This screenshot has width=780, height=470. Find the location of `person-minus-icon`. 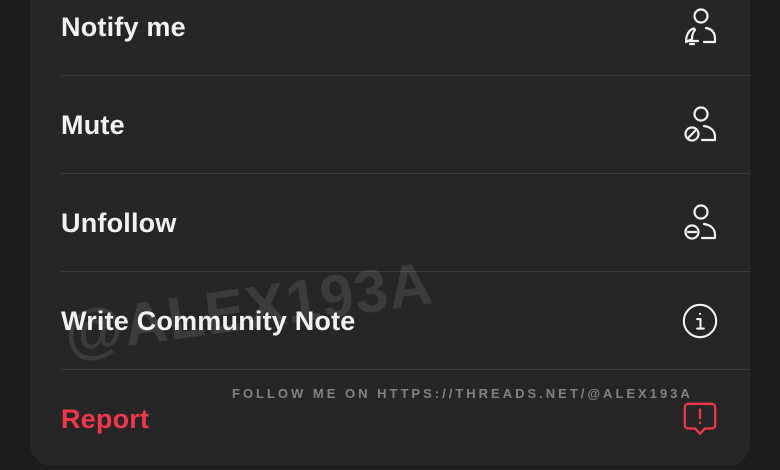

person-minus-icon is located at coordinates (700, 223).